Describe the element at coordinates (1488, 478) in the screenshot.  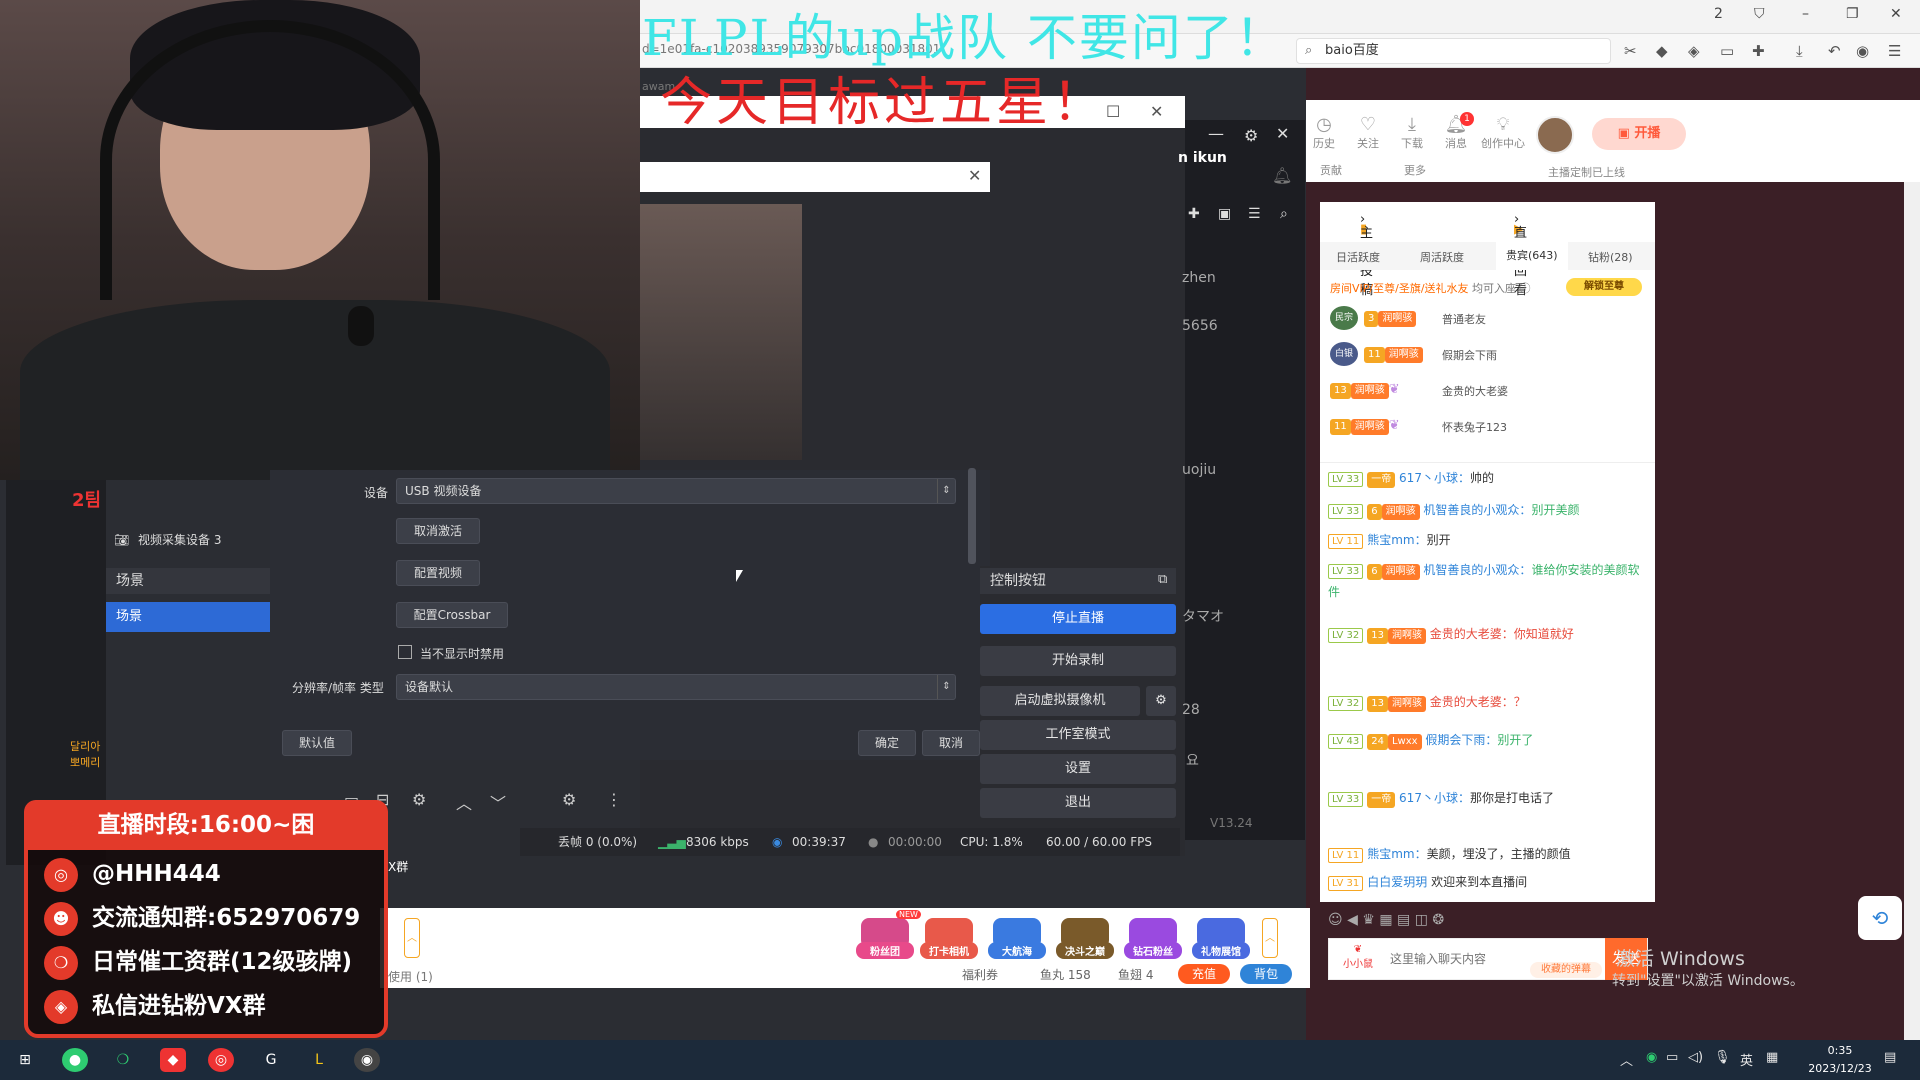
I see `chat-message: LV 33 一帝 617丶小球：帅的` at that location.